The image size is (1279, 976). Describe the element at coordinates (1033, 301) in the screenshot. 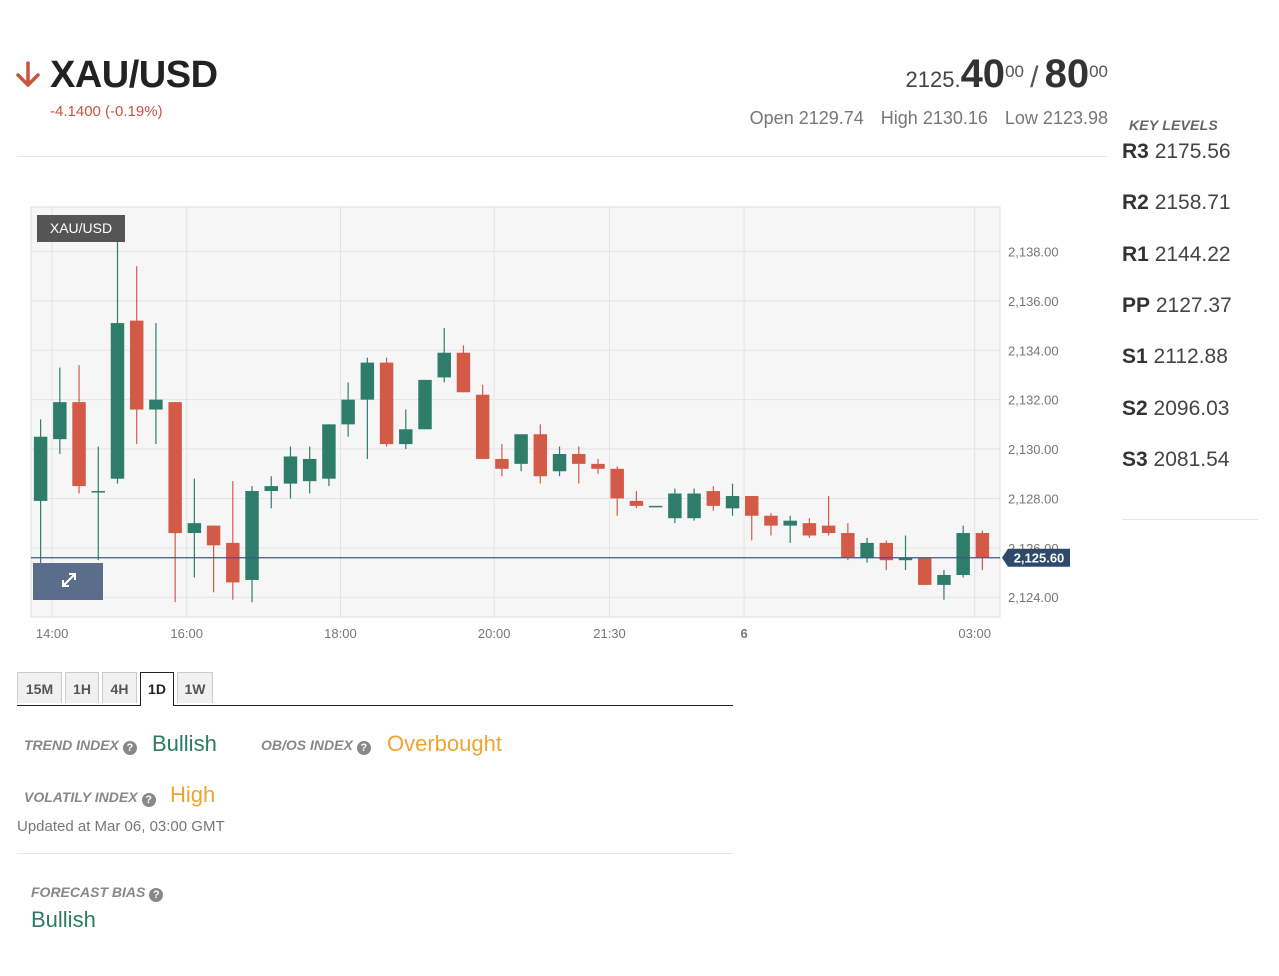

I see `y-tick-label: 2,136.00` at that location.